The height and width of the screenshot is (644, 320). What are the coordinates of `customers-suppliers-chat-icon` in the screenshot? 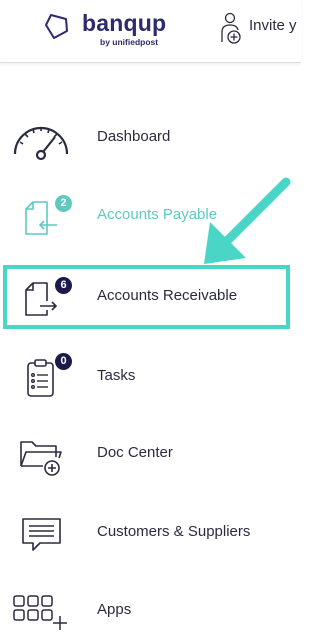 It's located at (41, 534).